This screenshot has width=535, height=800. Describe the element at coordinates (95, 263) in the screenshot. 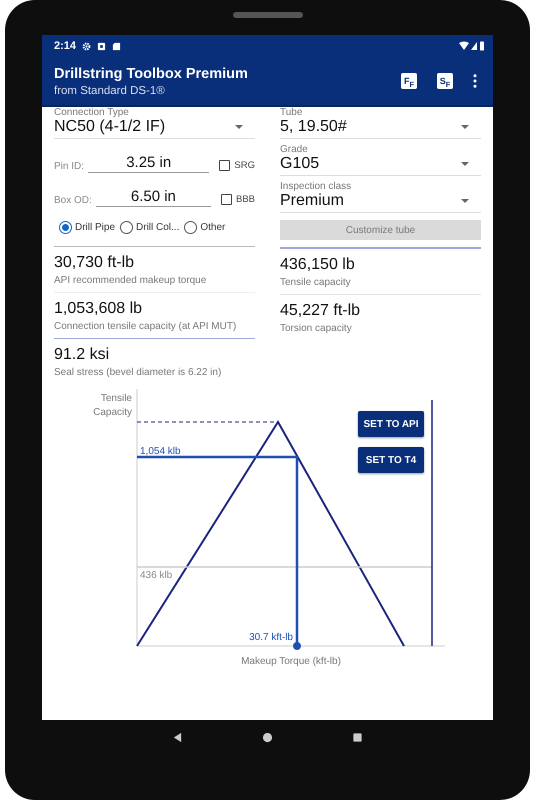

I see `result-value: 30,730 ft-lb` at that location.